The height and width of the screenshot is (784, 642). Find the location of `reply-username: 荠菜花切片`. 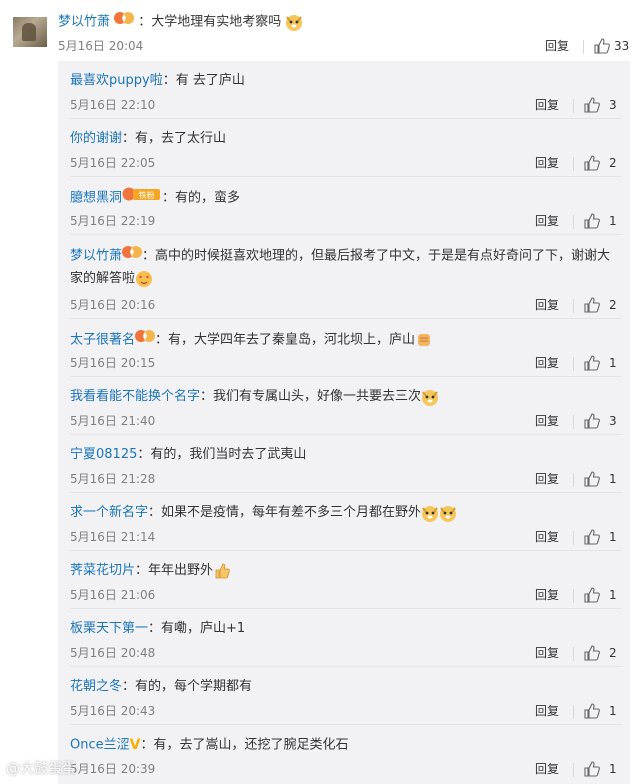

reply-username: 荠菜花切片 is located at coordinates (102, 570).